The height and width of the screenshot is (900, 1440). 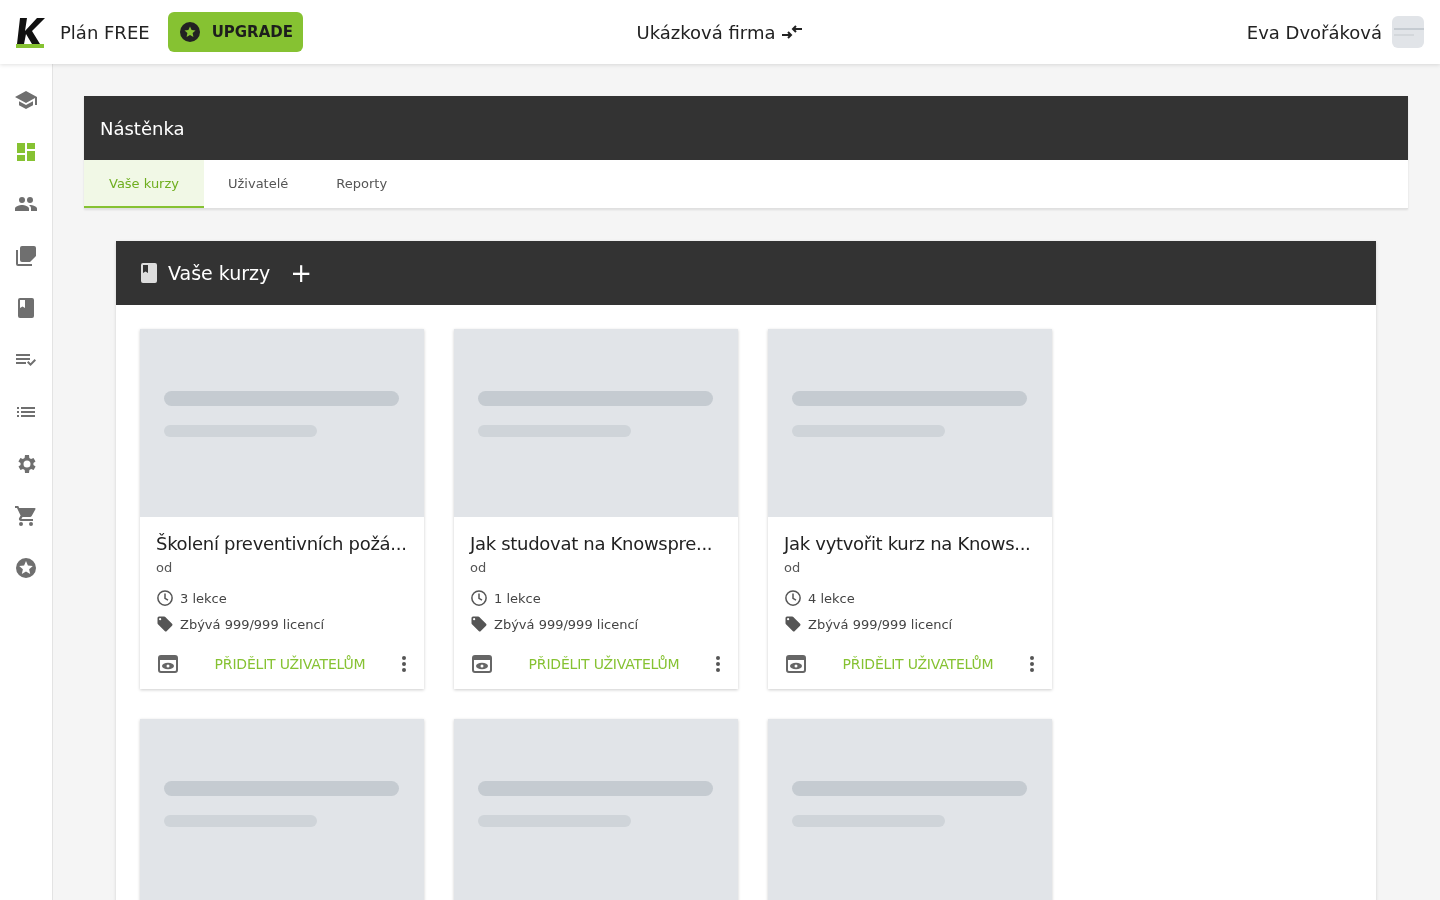 I want to click on company-switcher: Ukázková firma, so click(x=720, y=32).